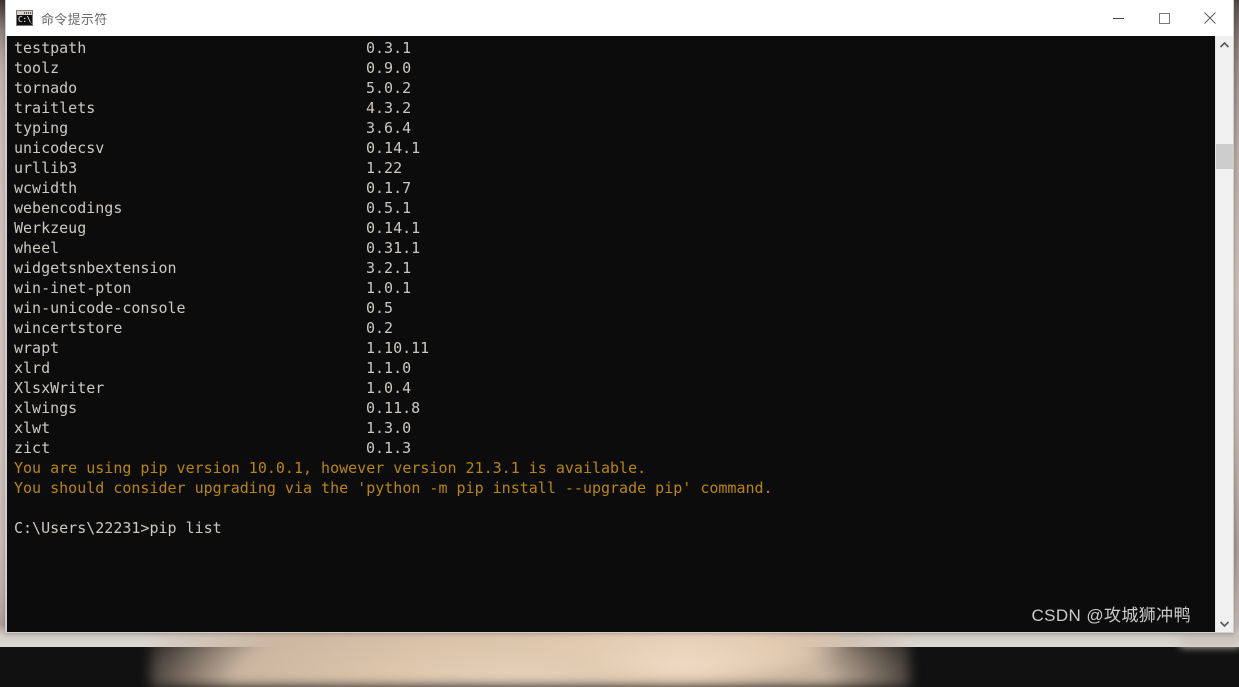  Describe the element at coordinates (32, 448) in the screenshot. I see `package-name: zict` at that location.